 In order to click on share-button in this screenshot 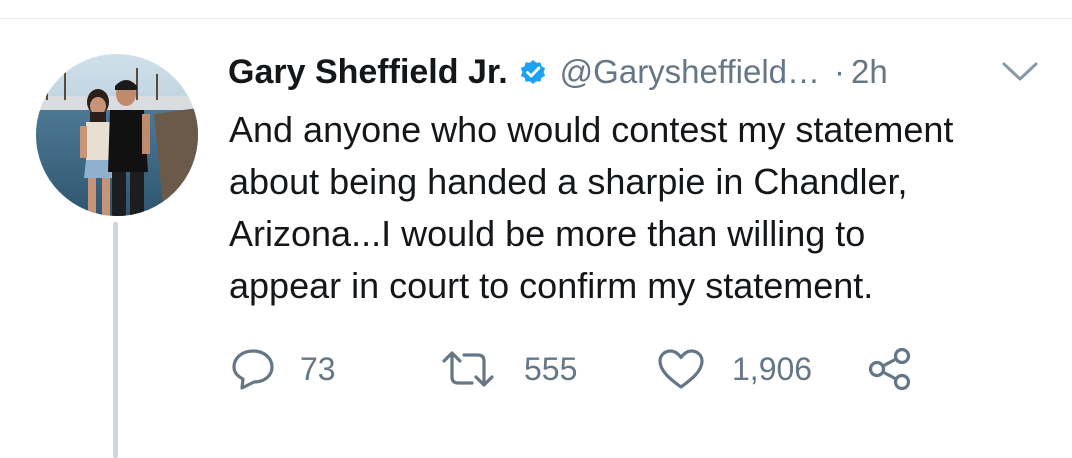, I will do `click(890, 369)`.